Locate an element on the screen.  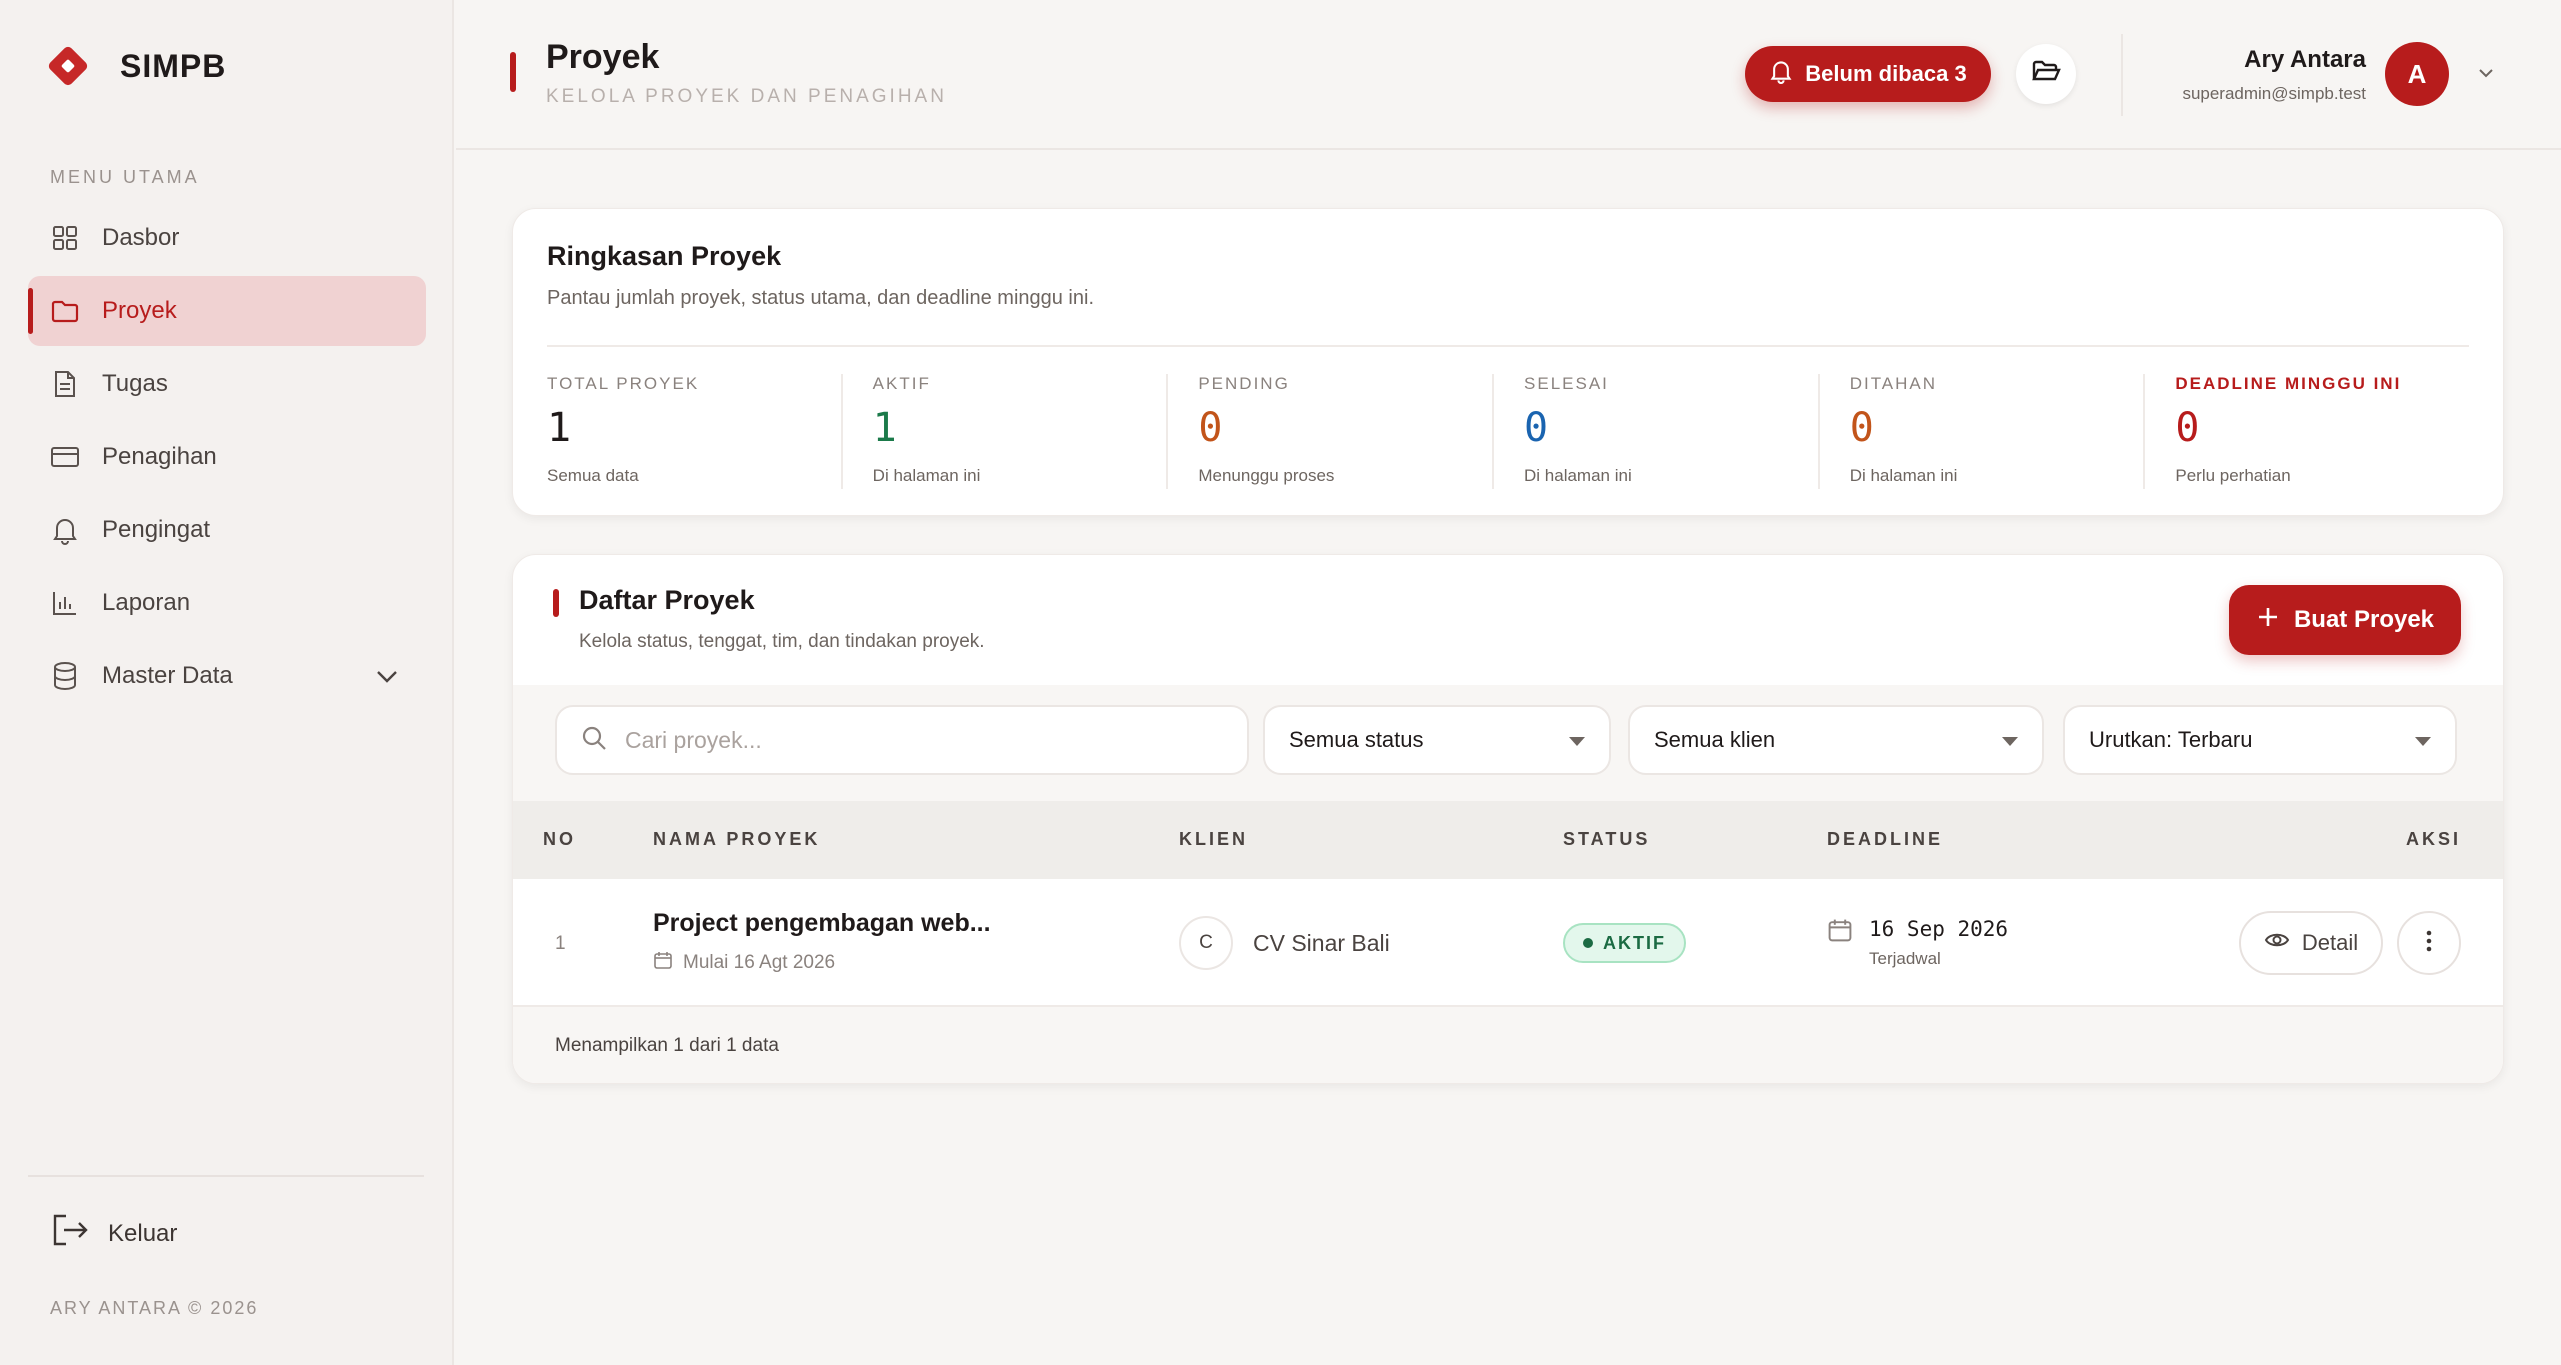
page-title: Proyek is located at coordinates (603, 57).